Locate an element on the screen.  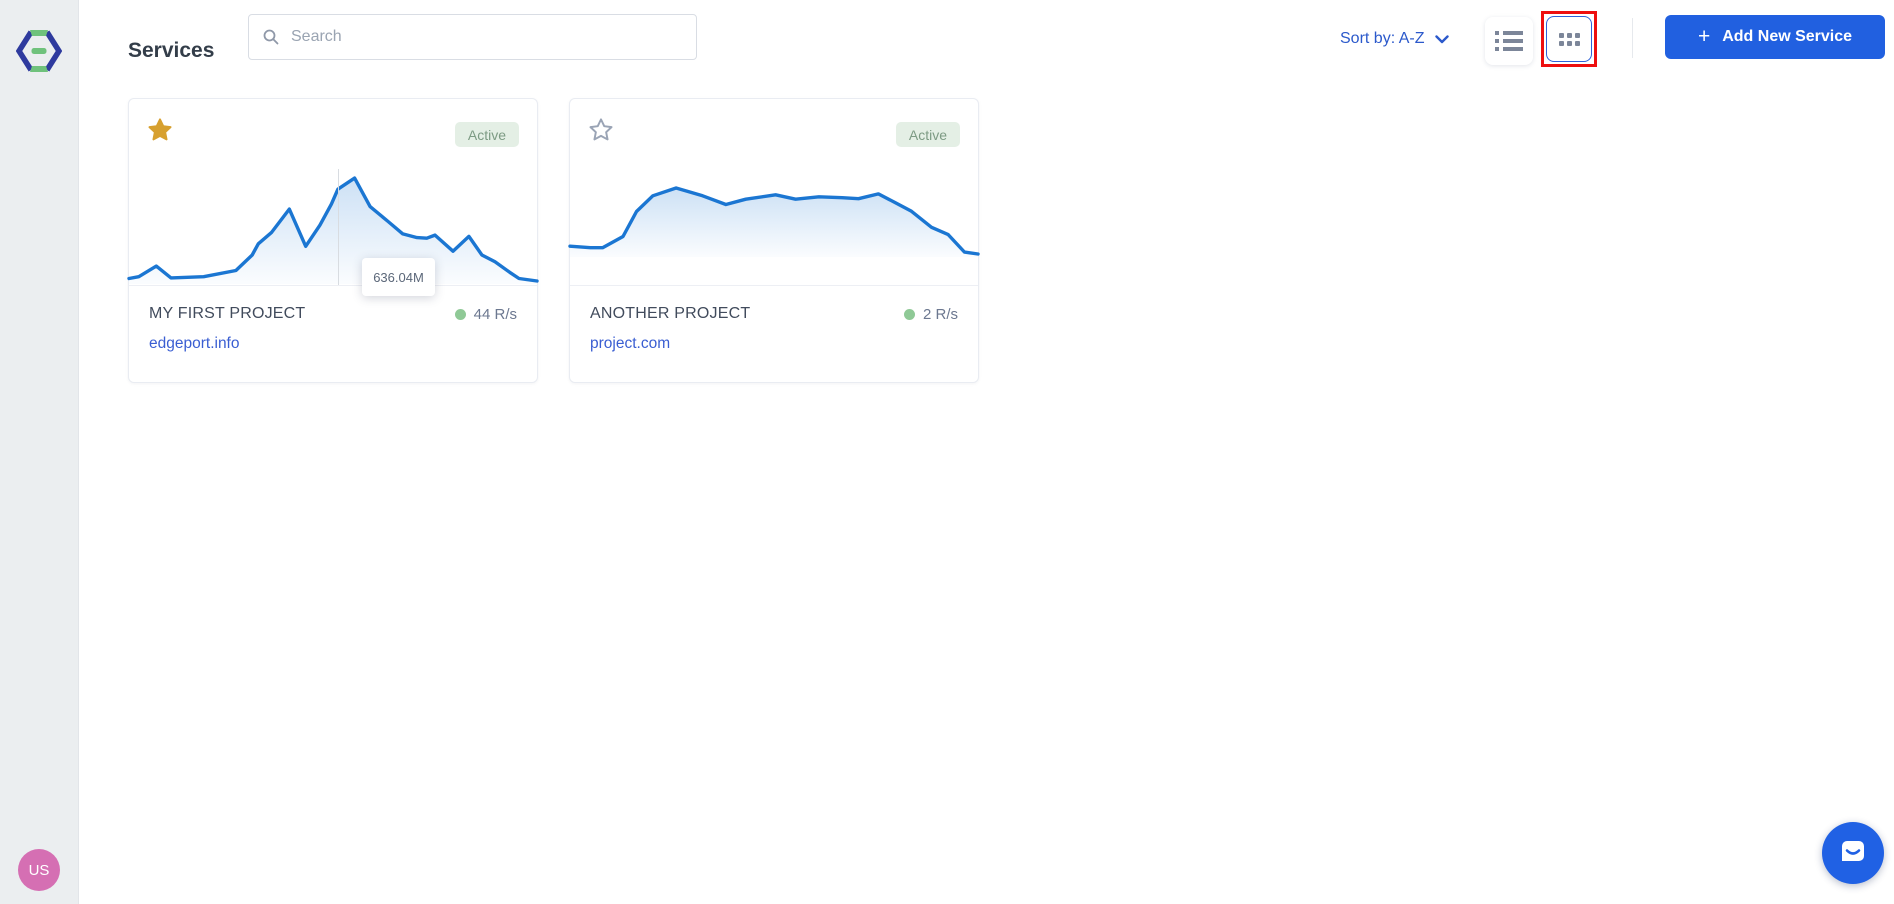
request-rate: 2 R/s is located at coordinates (930, 314).